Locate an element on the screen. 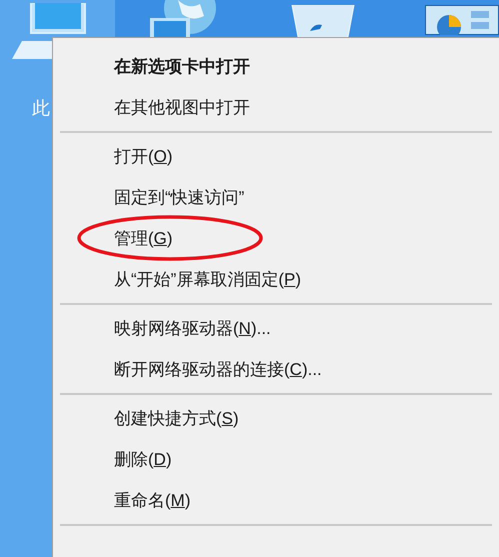 This screenshot has width=499, height=557. menu-item: 删除(D) is located at coordinates (143, 459).